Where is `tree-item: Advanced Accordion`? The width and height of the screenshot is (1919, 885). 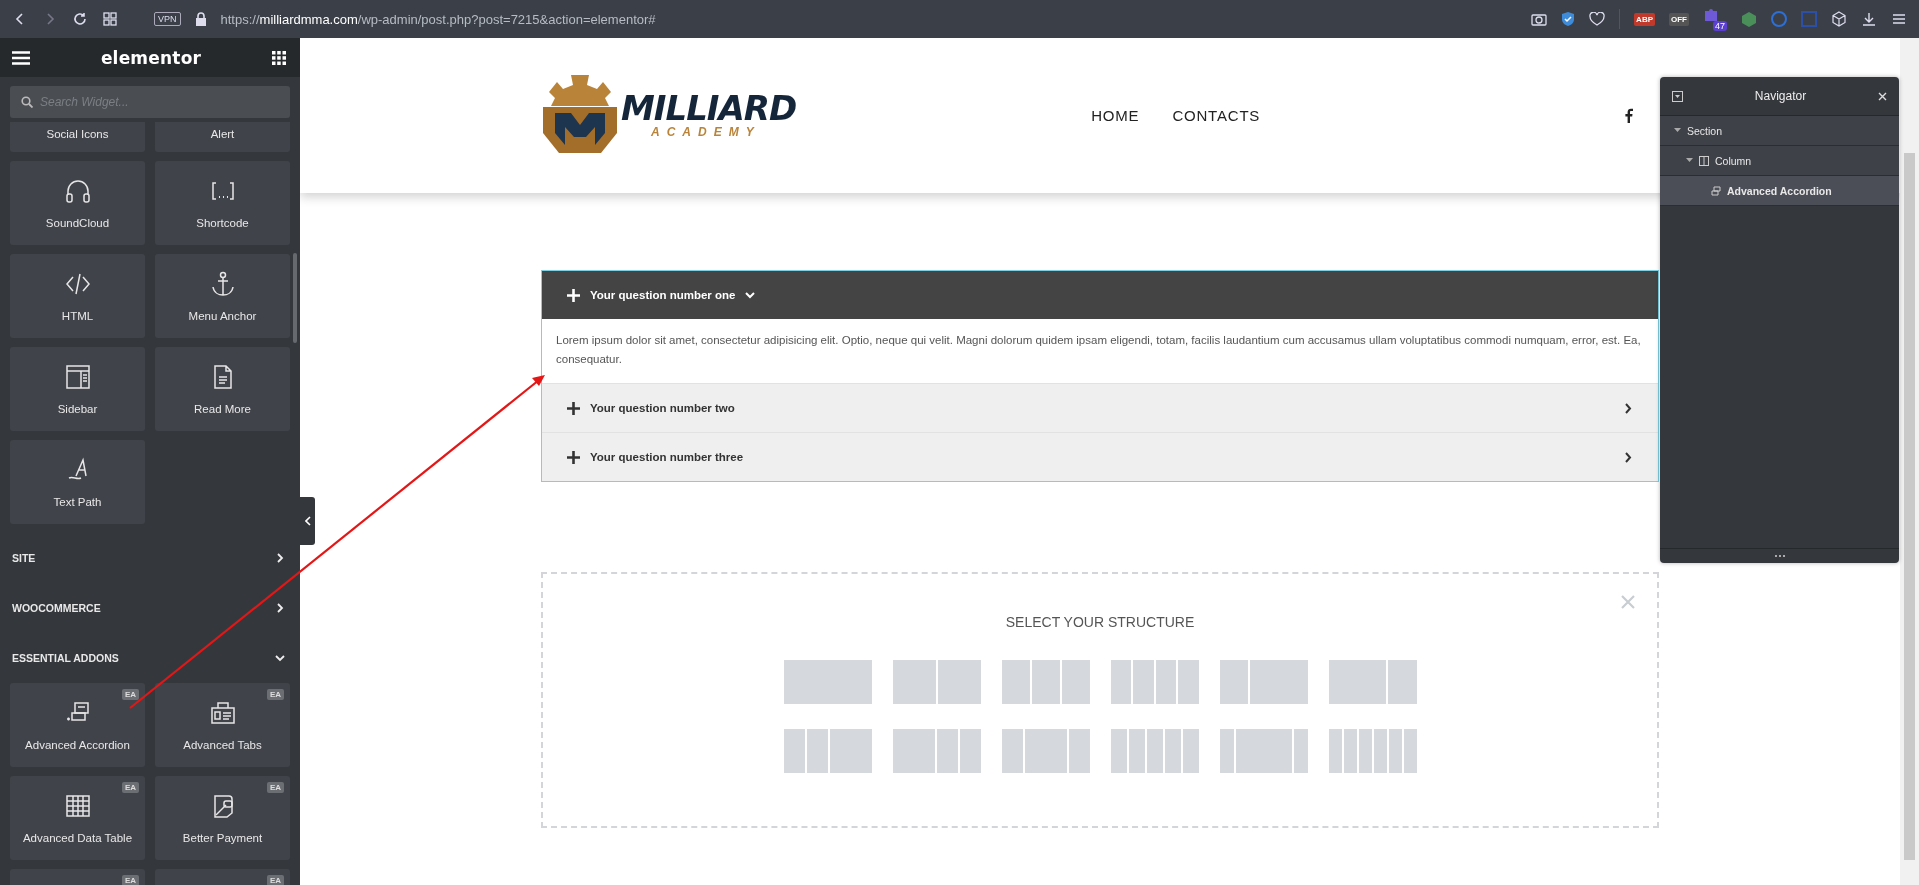
tree-item: Advanced Accordion is located at coordinates (1779, 191).